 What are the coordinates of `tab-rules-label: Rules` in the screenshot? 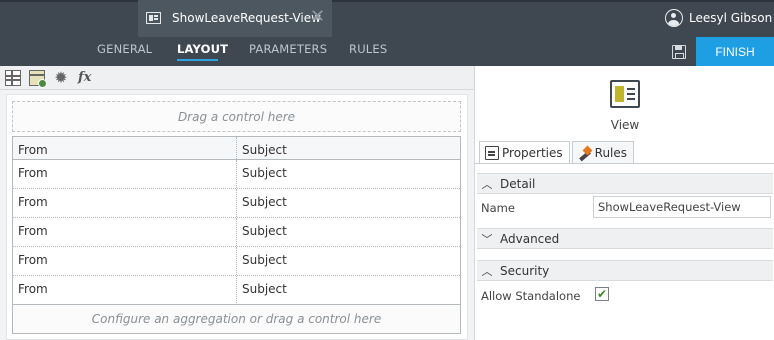 It's located at (611, 153).